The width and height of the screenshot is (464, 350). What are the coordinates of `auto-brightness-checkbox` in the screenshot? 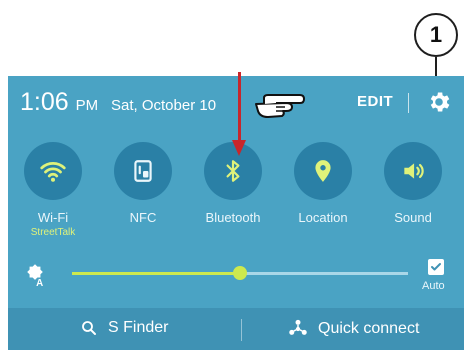 It's located at (436, 267).